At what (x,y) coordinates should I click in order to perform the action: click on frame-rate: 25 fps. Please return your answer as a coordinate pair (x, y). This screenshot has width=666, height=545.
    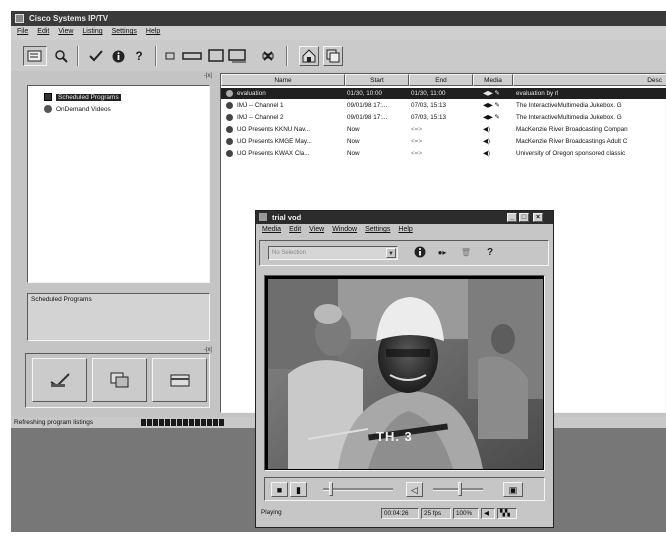
    Looking at the image, I should click on (436, 513).